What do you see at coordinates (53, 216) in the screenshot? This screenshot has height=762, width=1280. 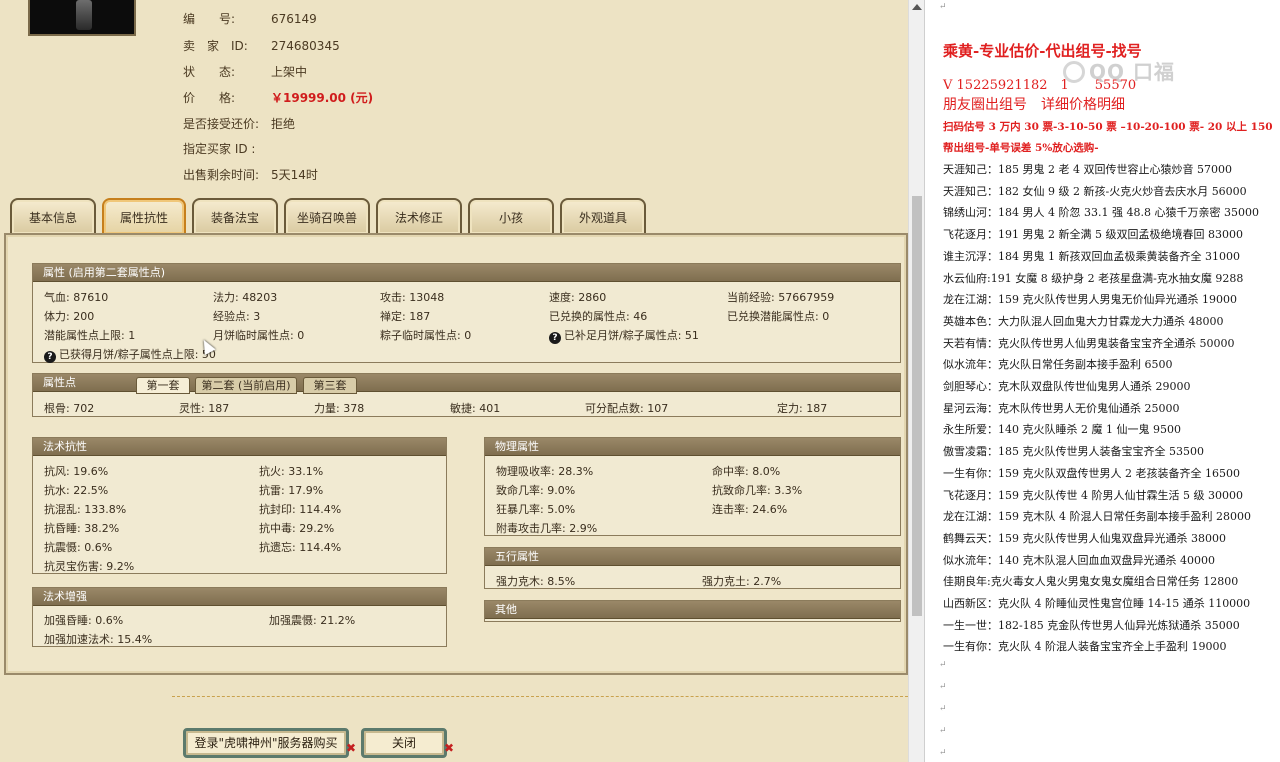 I see `tab-basic-info: 基本信息` at bounding box center [53, 216].